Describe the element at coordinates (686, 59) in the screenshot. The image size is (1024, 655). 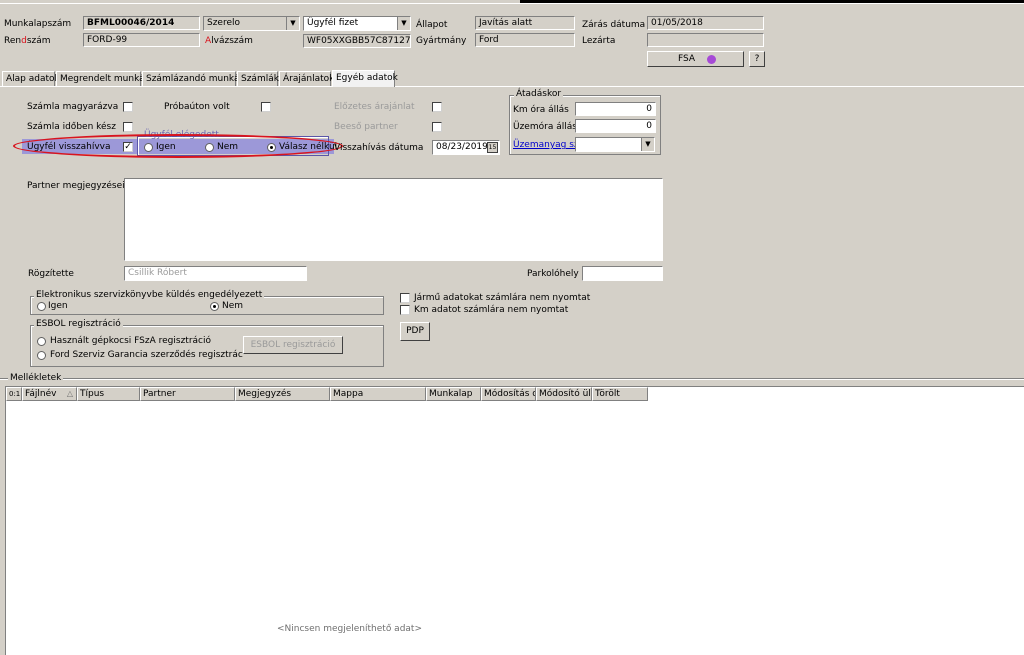
I see `fsa-label: FSA` at that location.